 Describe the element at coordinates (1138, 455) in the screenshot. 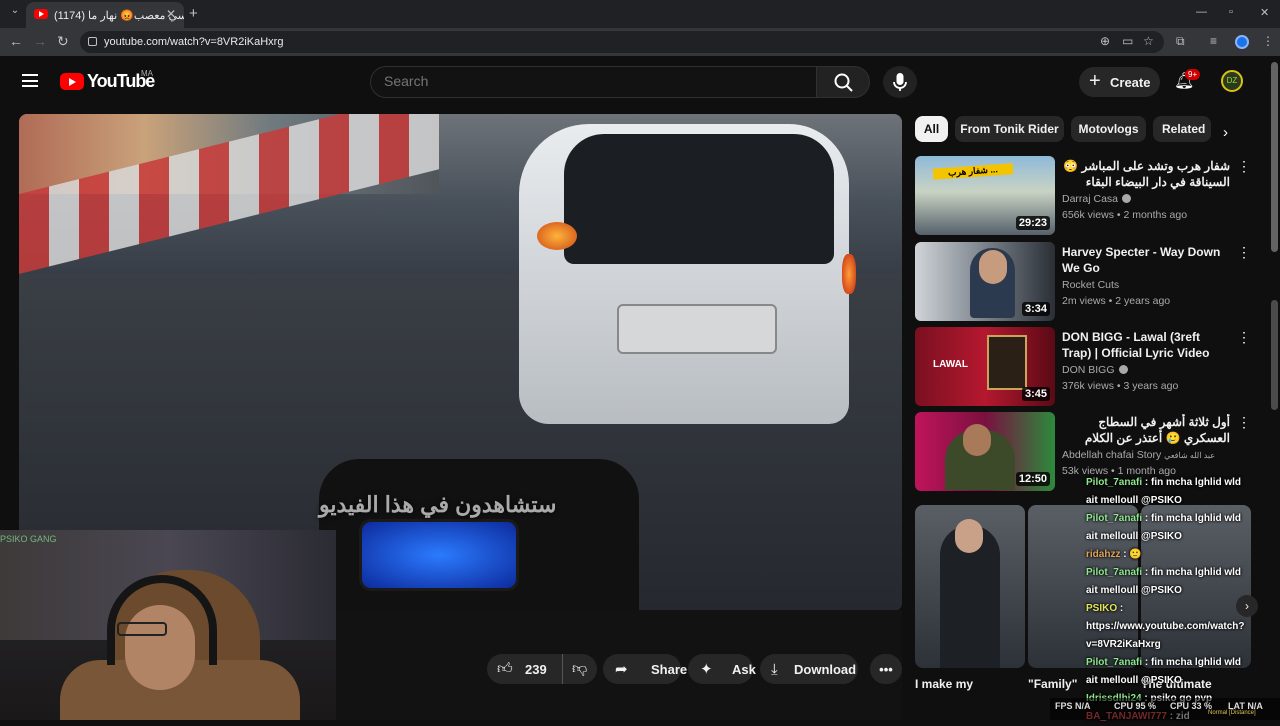

I see `channel-name: Abdellah chafai Story عبد الله شافعي` at that location.